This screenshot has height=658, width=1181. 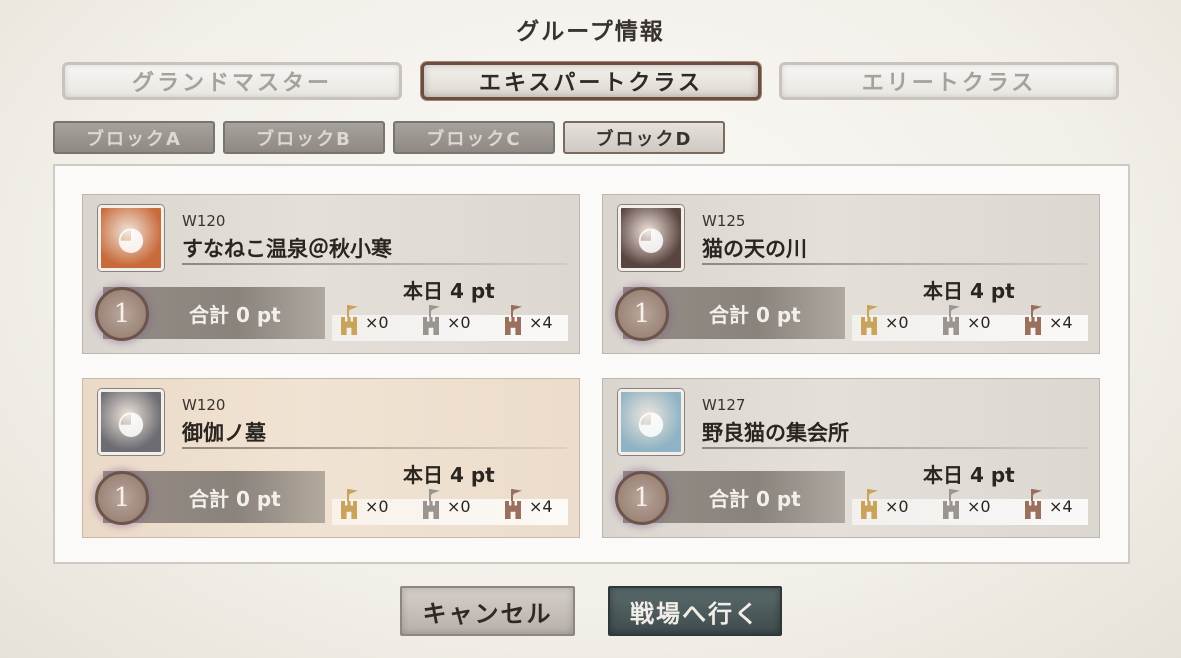 I want to click on guild-name: 猫の天の川, so click(x=754, y=249).